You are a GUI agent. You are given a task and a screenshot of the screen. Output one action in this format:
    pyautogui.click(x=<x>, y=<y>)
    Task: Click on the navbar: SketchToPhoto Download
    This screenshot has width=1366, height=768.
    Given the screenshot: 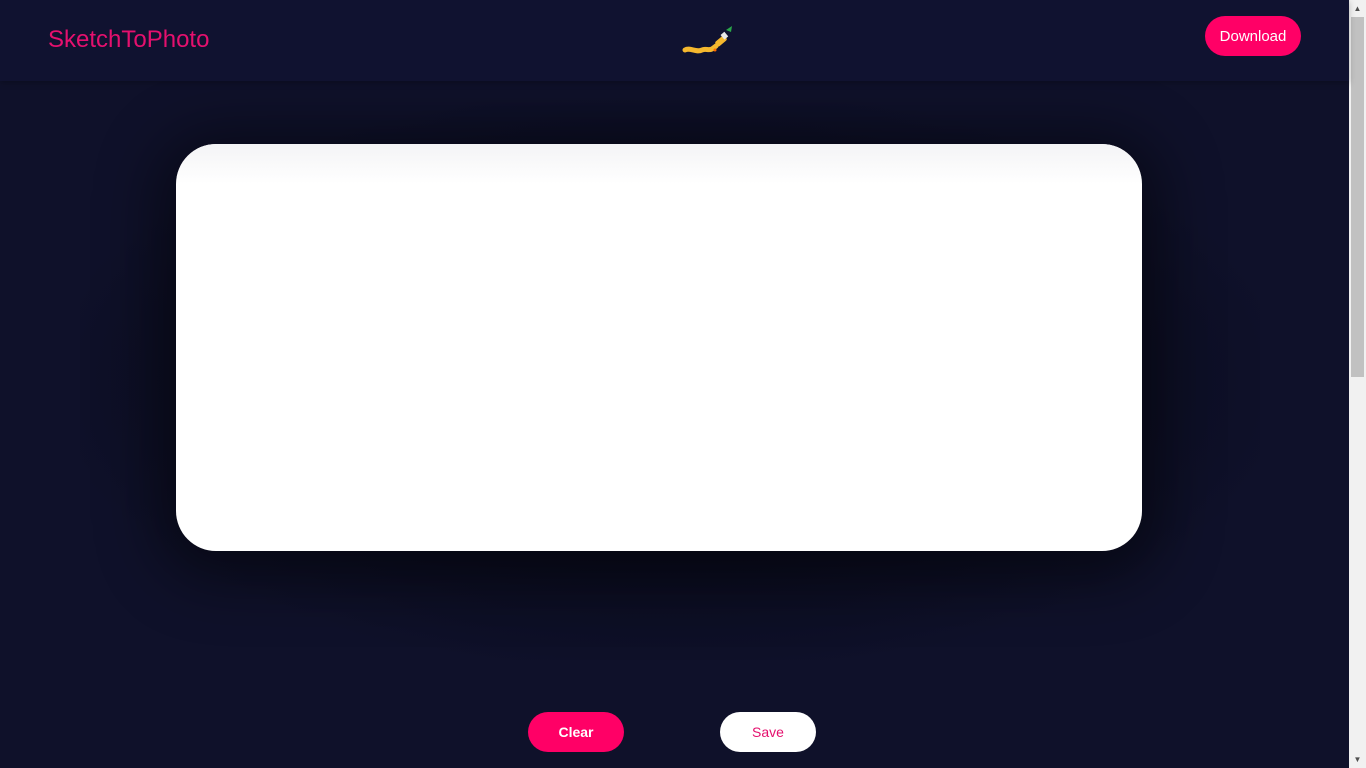 What is the action you would take?
    pyautogui.click(x=674, y=40)
    